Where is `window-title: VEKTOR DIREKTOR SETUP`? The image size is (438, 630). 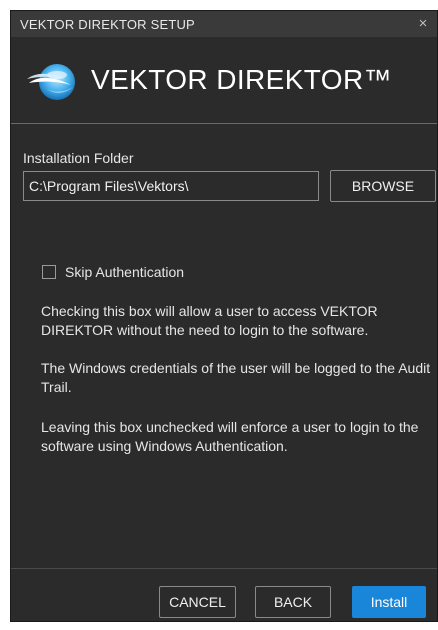
window-title: VEKTOR DIREKTOR SETUP is located at coordinates (107, 24).